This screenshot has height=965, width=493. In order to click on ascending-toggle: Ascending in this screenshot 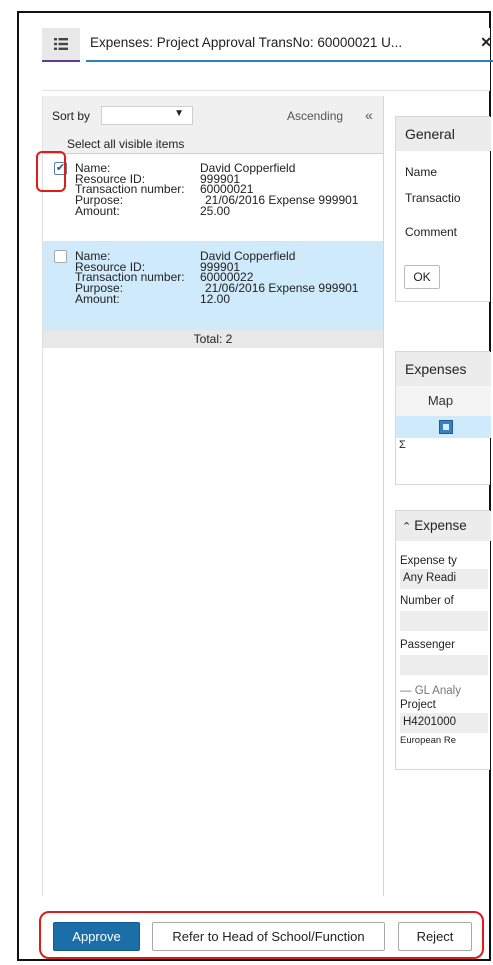, I will do `click(315, 116)`.